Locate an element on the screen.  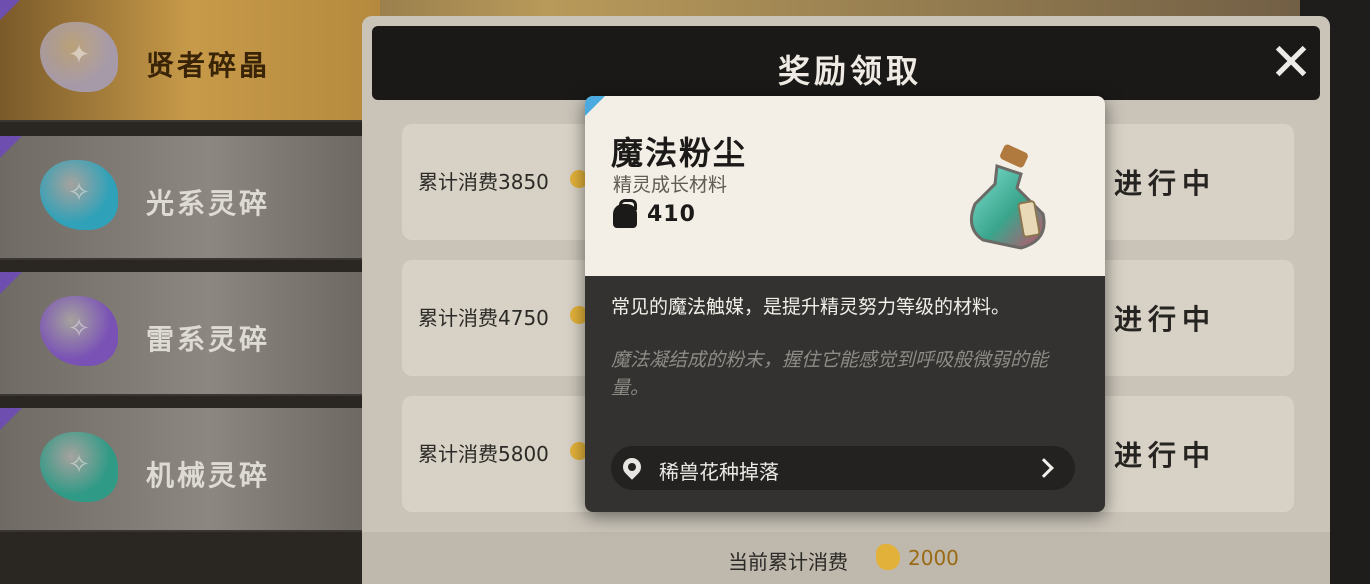
coin-icon is located at coordinates (888, 557).